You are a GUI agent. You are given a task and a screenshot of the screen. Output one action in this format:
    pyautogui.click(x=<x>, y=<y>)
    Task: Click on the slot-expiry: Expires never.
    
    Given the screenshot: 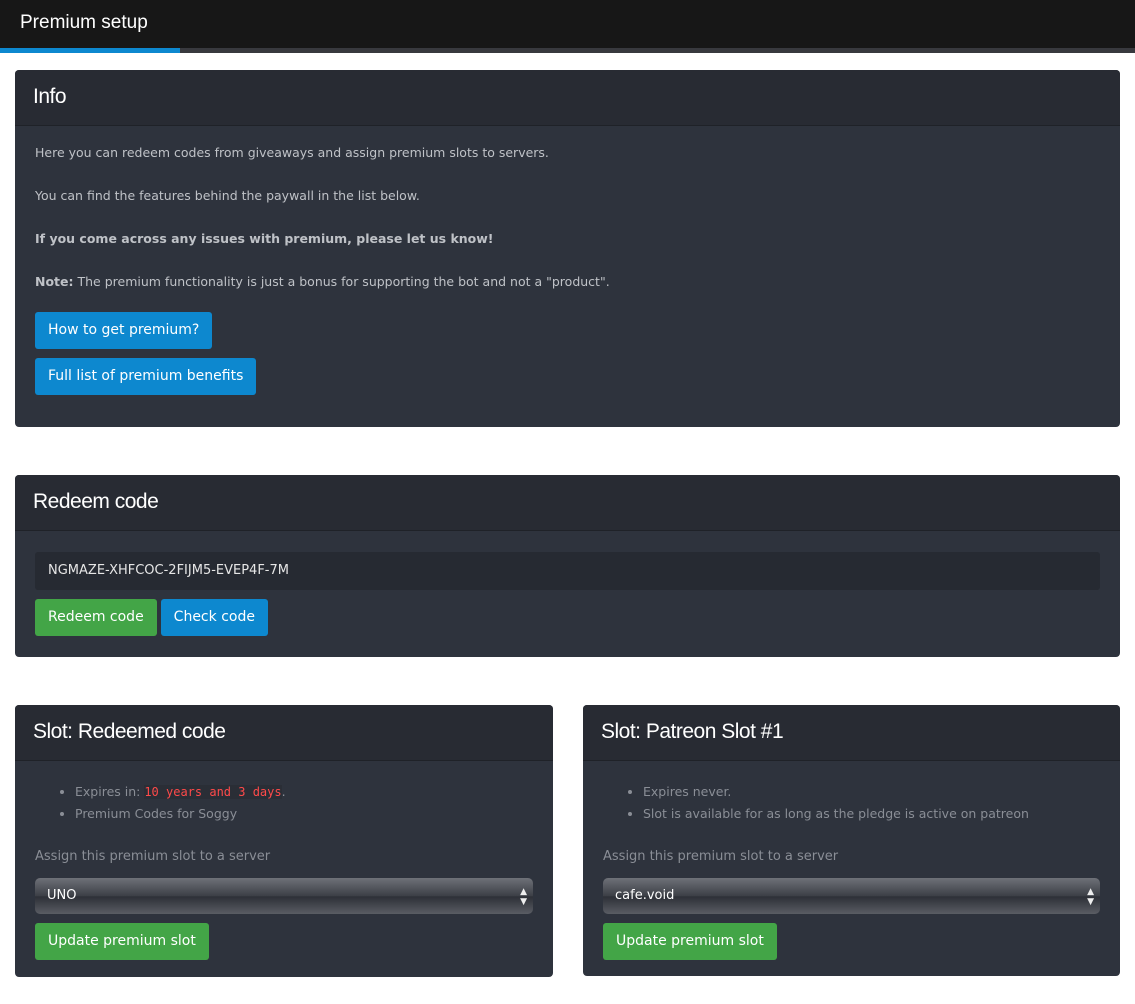 What is the action you would take?
    pyautogui.click(x=871, y=792)
    